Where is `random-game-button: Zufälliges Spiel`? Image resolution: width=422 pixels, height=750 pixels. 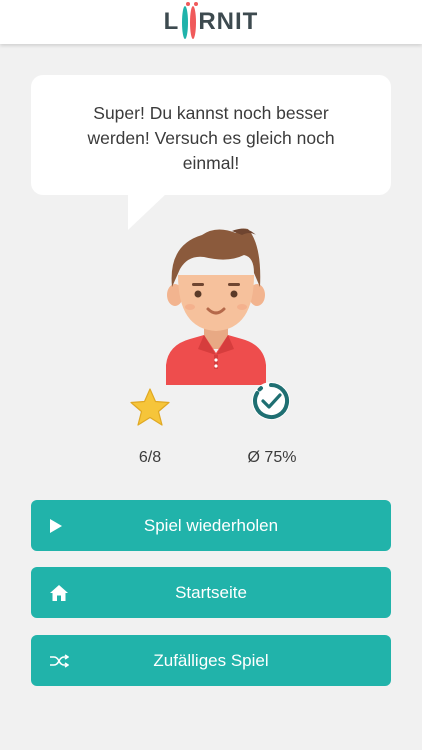 random-game-button: Zufälliges Spiel is located at coordinates (211, 660).